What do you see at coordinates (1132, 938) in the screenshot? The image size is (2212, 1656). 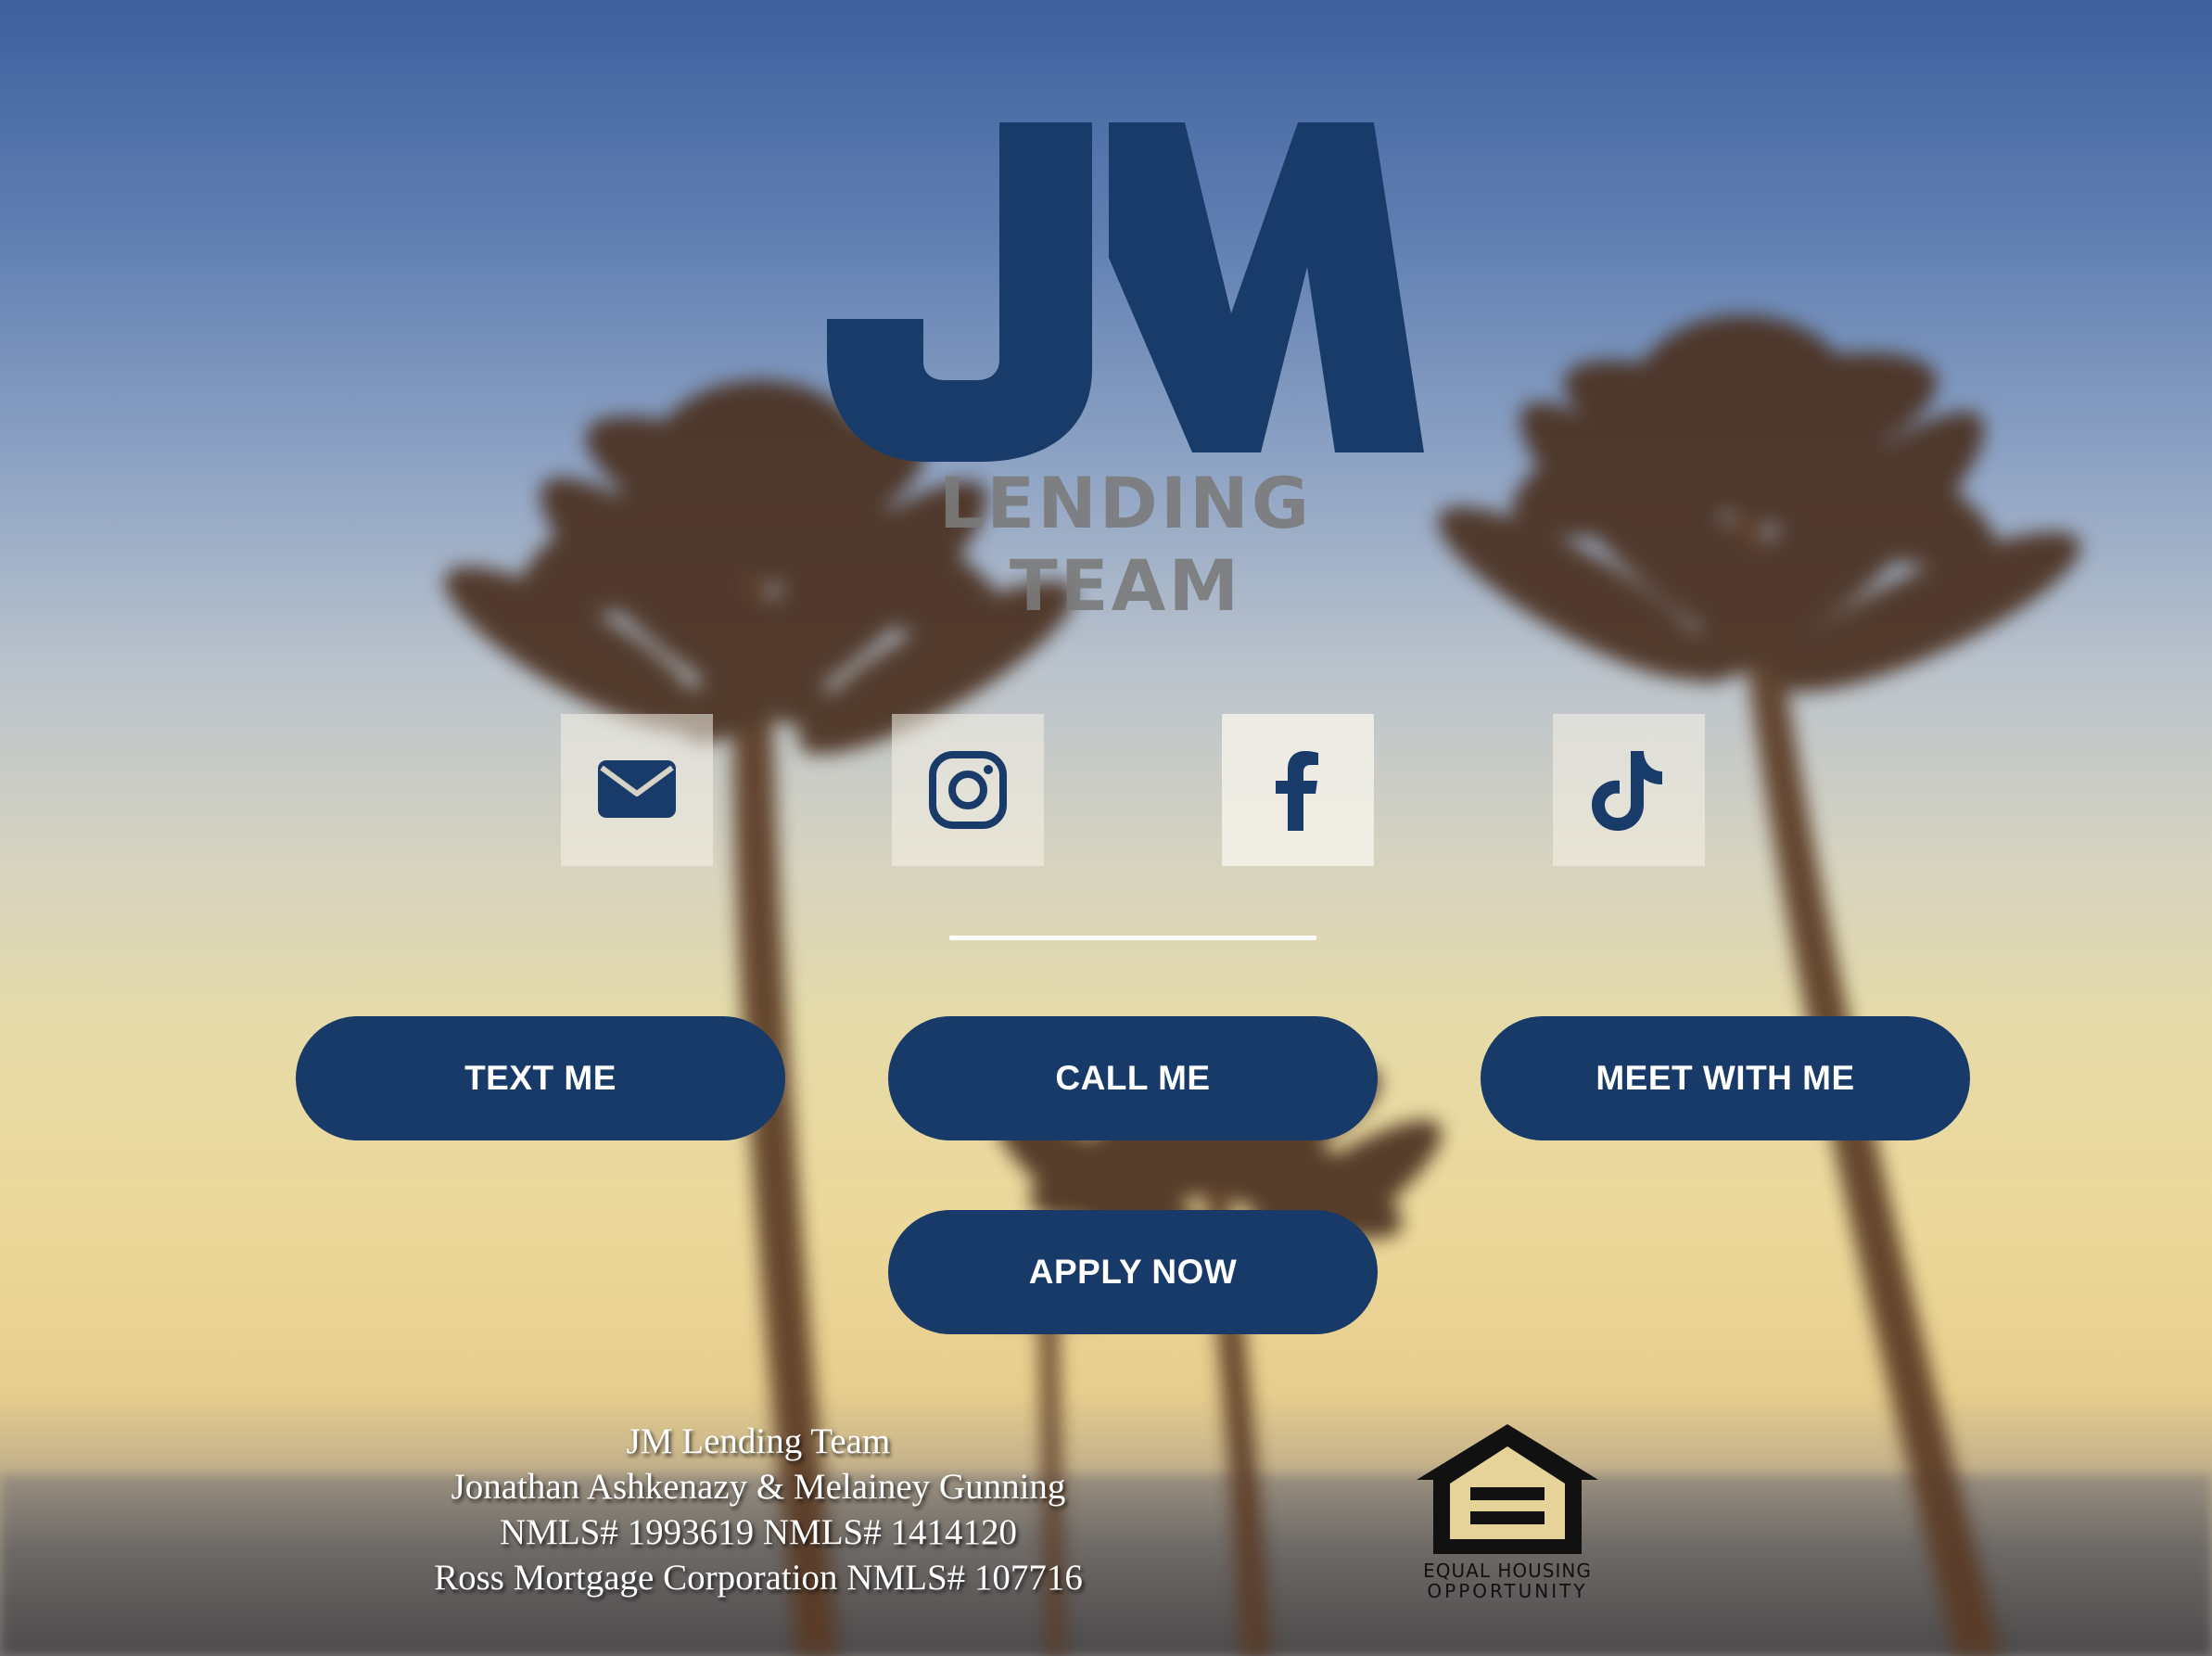 I see `divider-line` at bounding box center [1132, 938].